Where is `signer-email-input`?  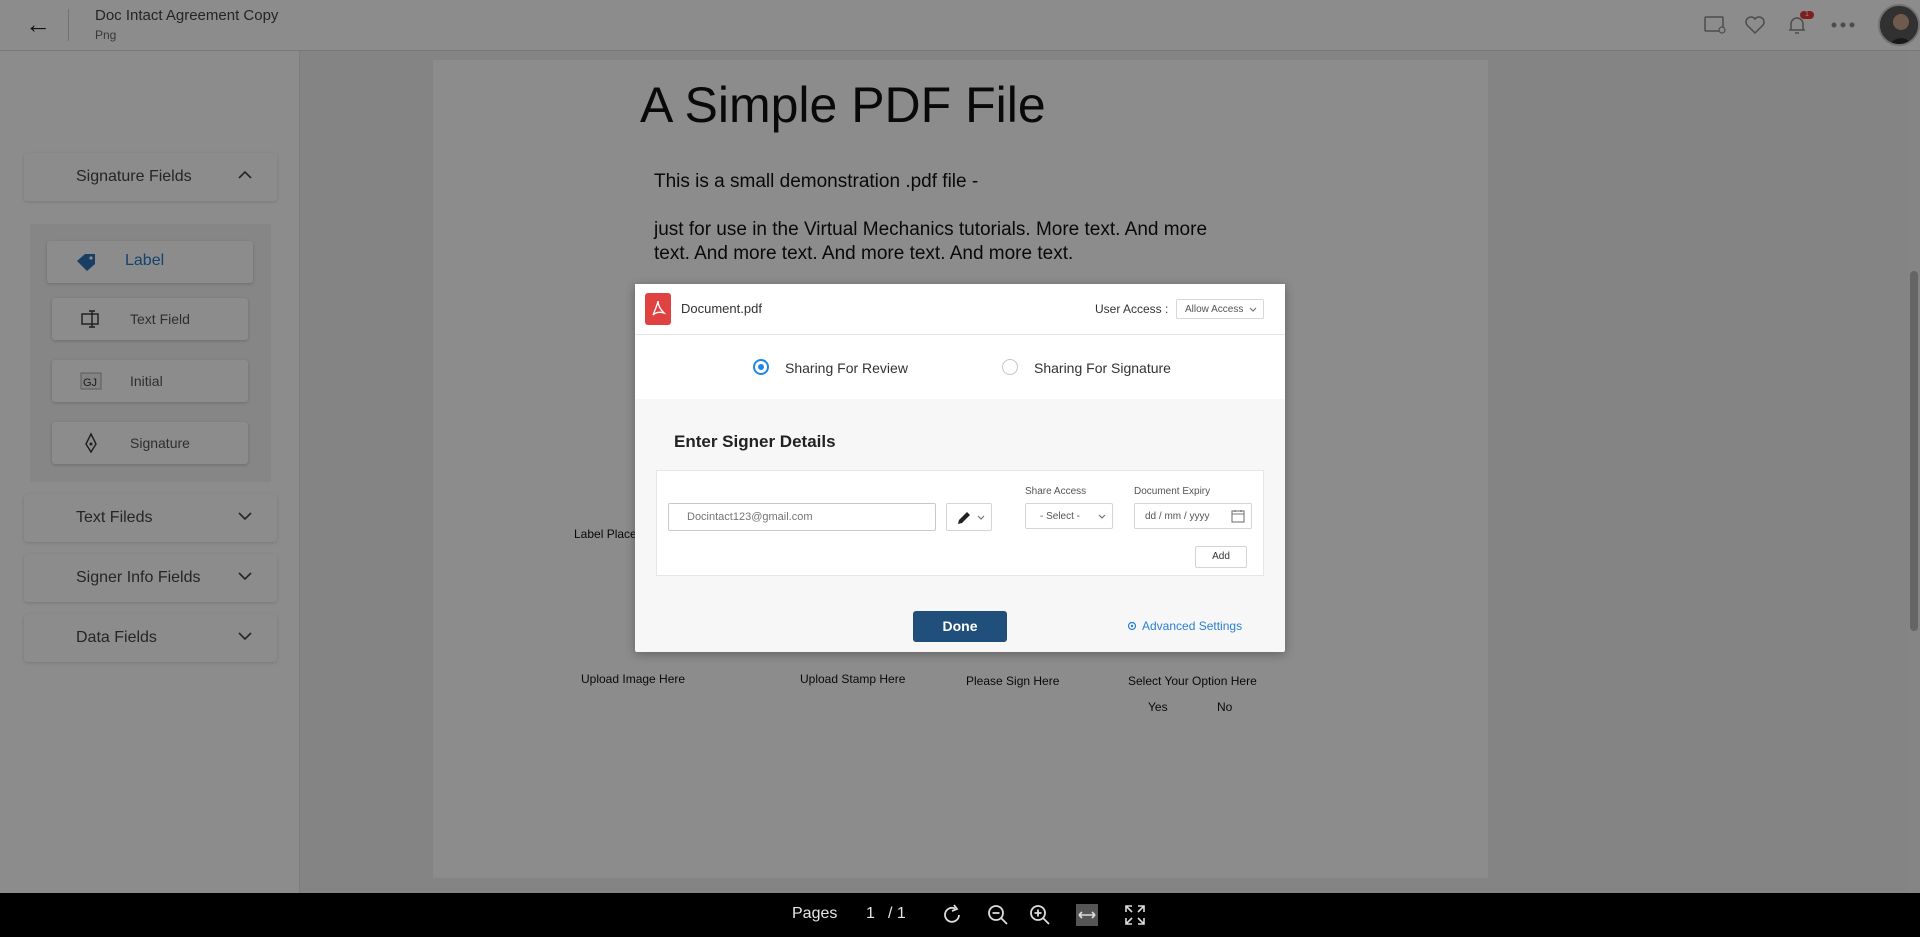
signer-email-input is located at coordinates (802, 517).